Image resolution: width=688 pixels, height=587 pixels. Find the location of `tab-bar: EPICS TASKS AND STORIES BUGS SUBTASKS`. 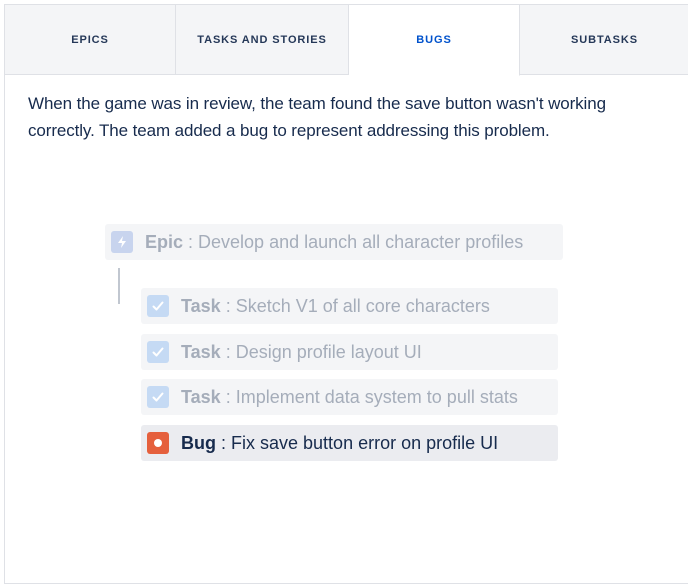

tab-bar: EPICS TASKS AND STORIES BUGS SUBTASKS is located at coordinates (346, 40).